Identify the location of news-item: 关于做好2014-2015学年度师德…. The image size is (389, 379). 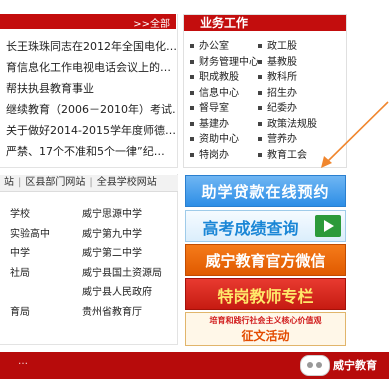
(91, 130).